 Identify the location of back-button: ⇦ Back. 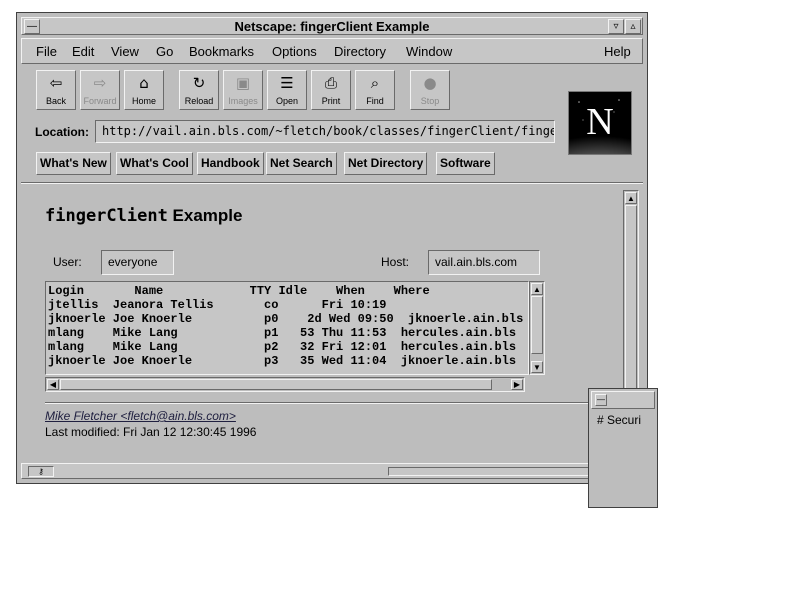
(56, 90).